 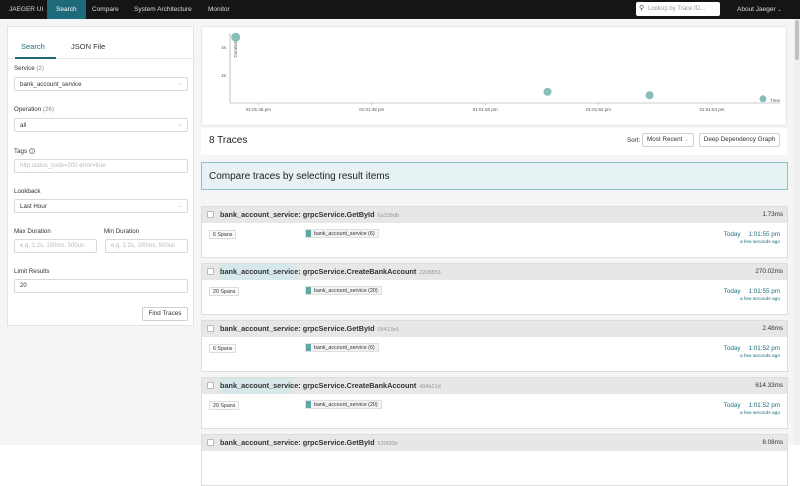 I want to click on nav-monitor: Monitor, so click(x=219, y=9).